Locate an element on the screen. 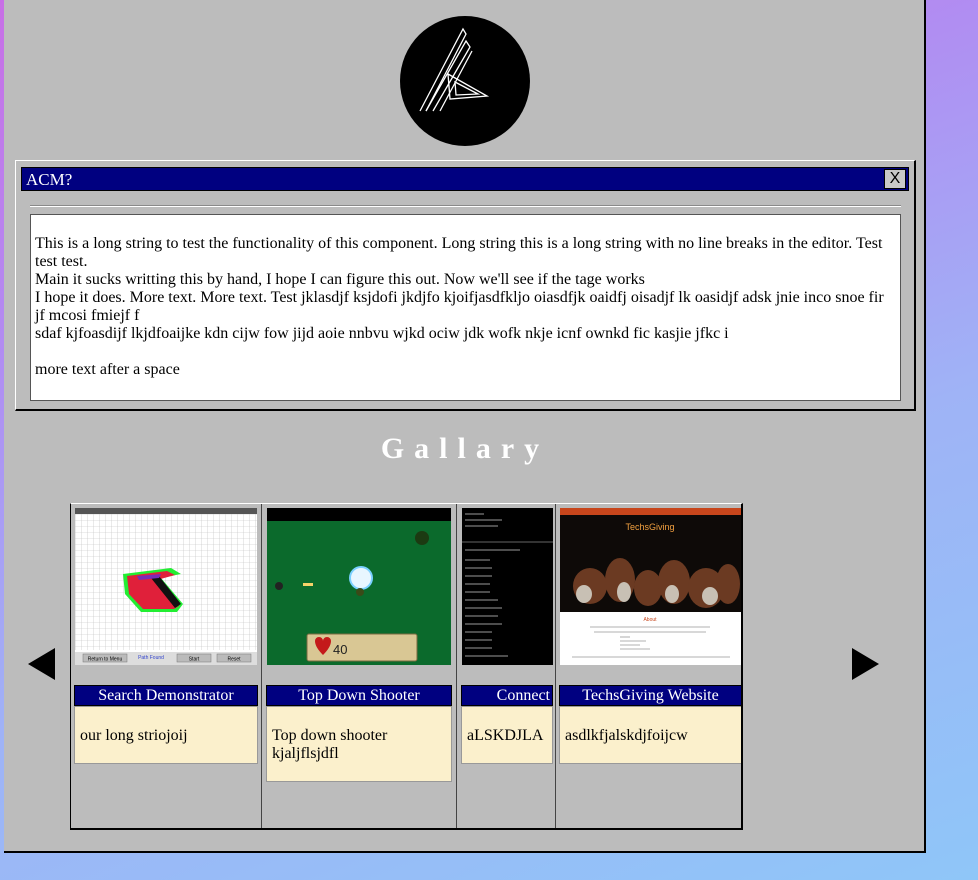  search-demonstrator-thumbnail: Return to Menu Path Found Start Reset is located at coordinates (166, 586).